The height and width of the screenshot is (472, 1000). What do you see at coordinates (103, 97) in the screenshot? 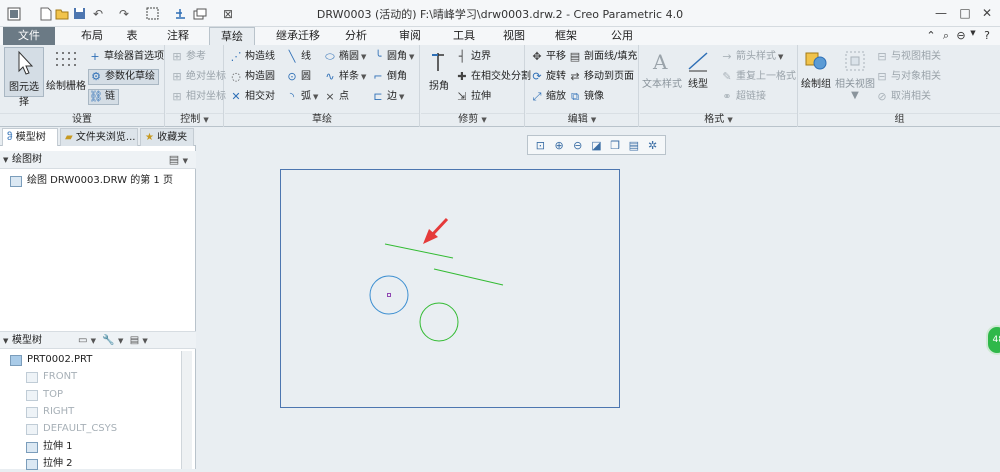
I see `chain-button: ⛓ 链` at bounding box center [103, 97].